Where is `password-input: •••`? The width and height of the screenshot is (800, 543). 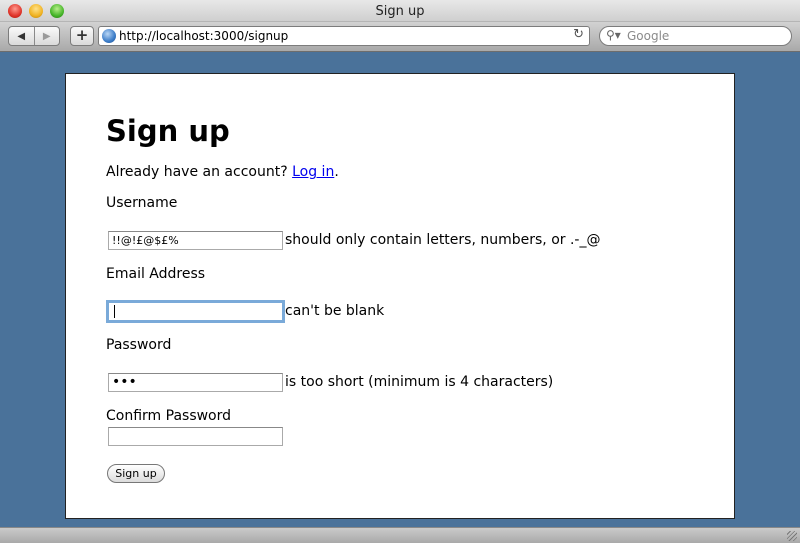
password-input: ••• is located at coordinates (195, 382).